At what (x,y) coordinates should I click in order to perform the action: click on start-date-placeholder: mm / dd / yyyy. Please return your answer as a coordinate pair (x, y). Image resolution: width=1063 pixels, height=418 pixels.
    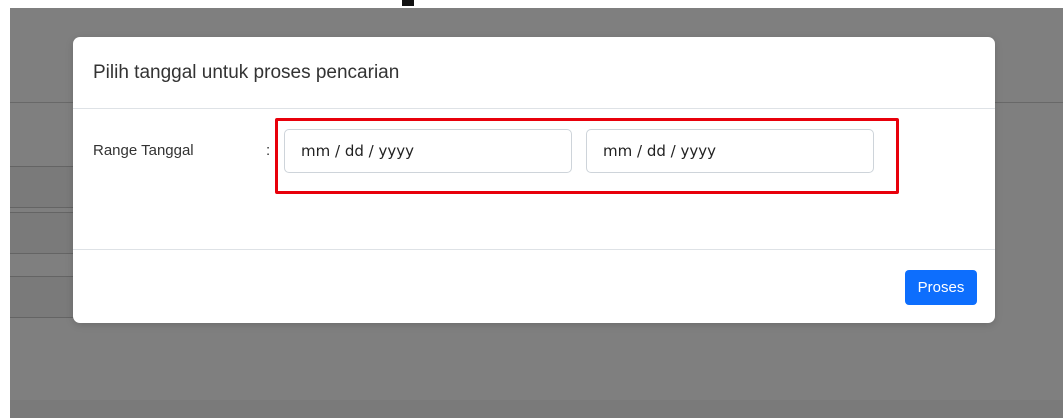
    Looking at the image, I should click on (357, 151).